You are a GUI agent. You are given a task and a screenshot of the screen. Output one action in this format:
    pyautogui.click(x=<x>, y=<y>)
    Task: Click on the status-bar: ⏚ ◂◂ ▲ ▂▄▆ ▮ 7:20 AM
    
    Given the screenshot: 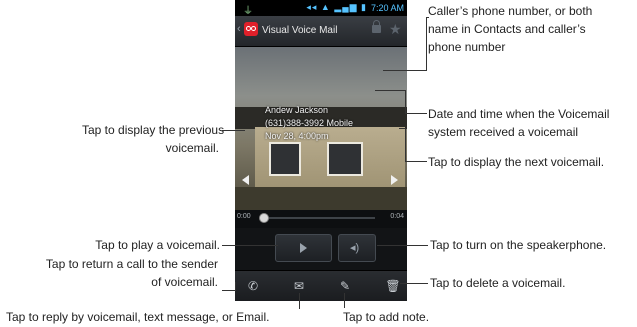 What is the action you would take?
    pyautogui.click(x=321, y=8)
    